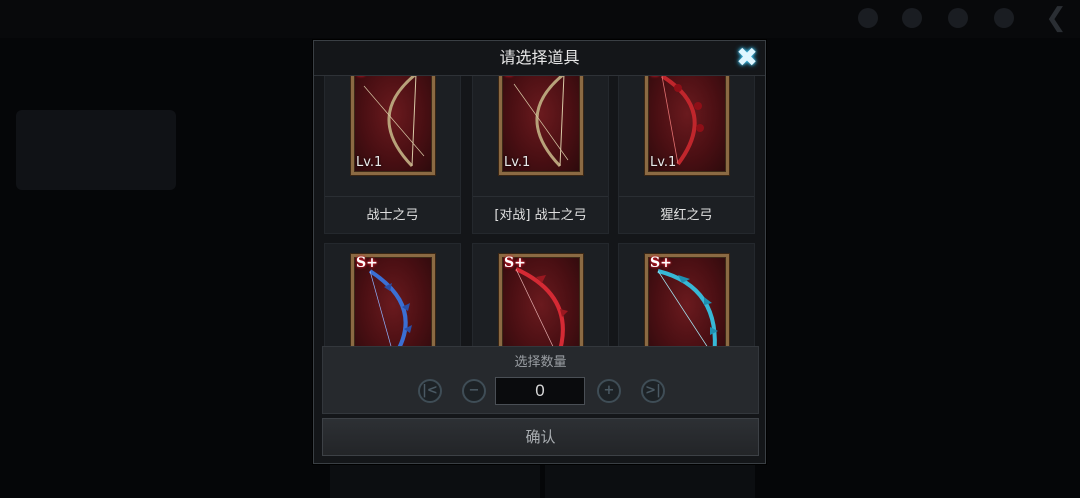  I want to click on quantity-input: 0, so click(540, 391).